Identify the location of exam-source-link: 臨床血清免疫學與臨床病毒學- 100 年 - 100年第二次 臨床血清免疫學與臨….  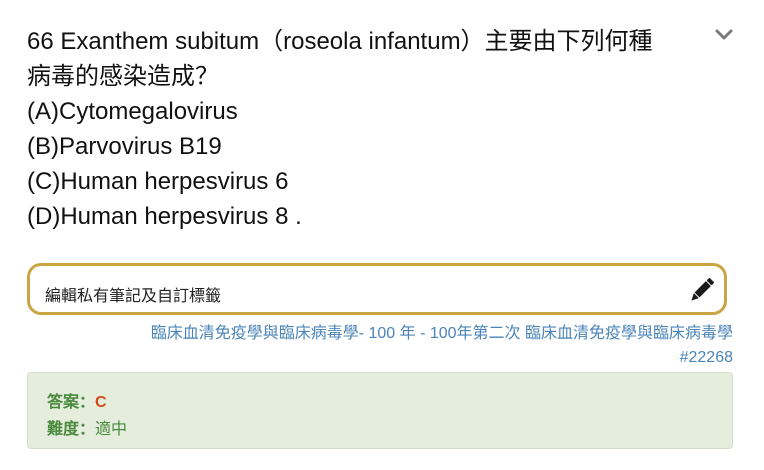
(442, 333).